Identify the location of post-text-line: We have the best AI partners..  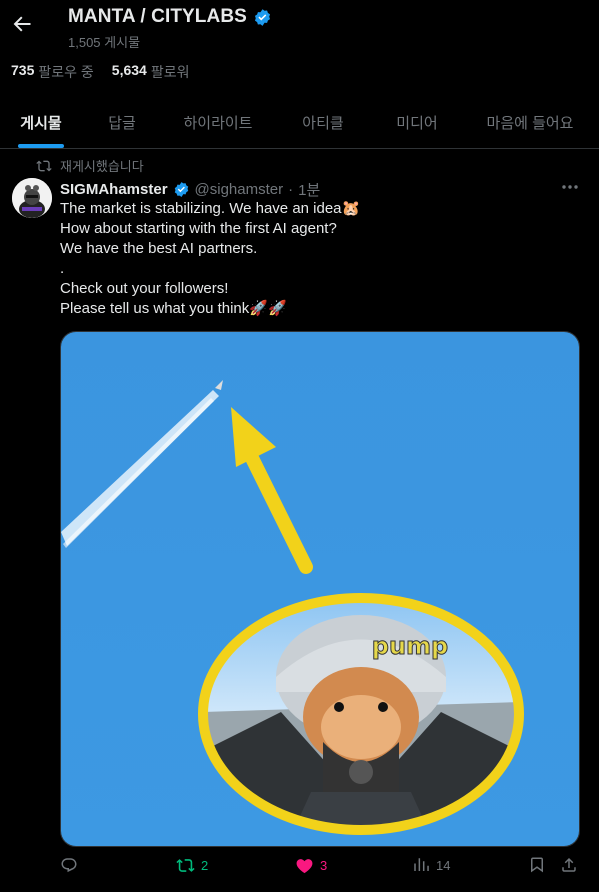
(159, 248).